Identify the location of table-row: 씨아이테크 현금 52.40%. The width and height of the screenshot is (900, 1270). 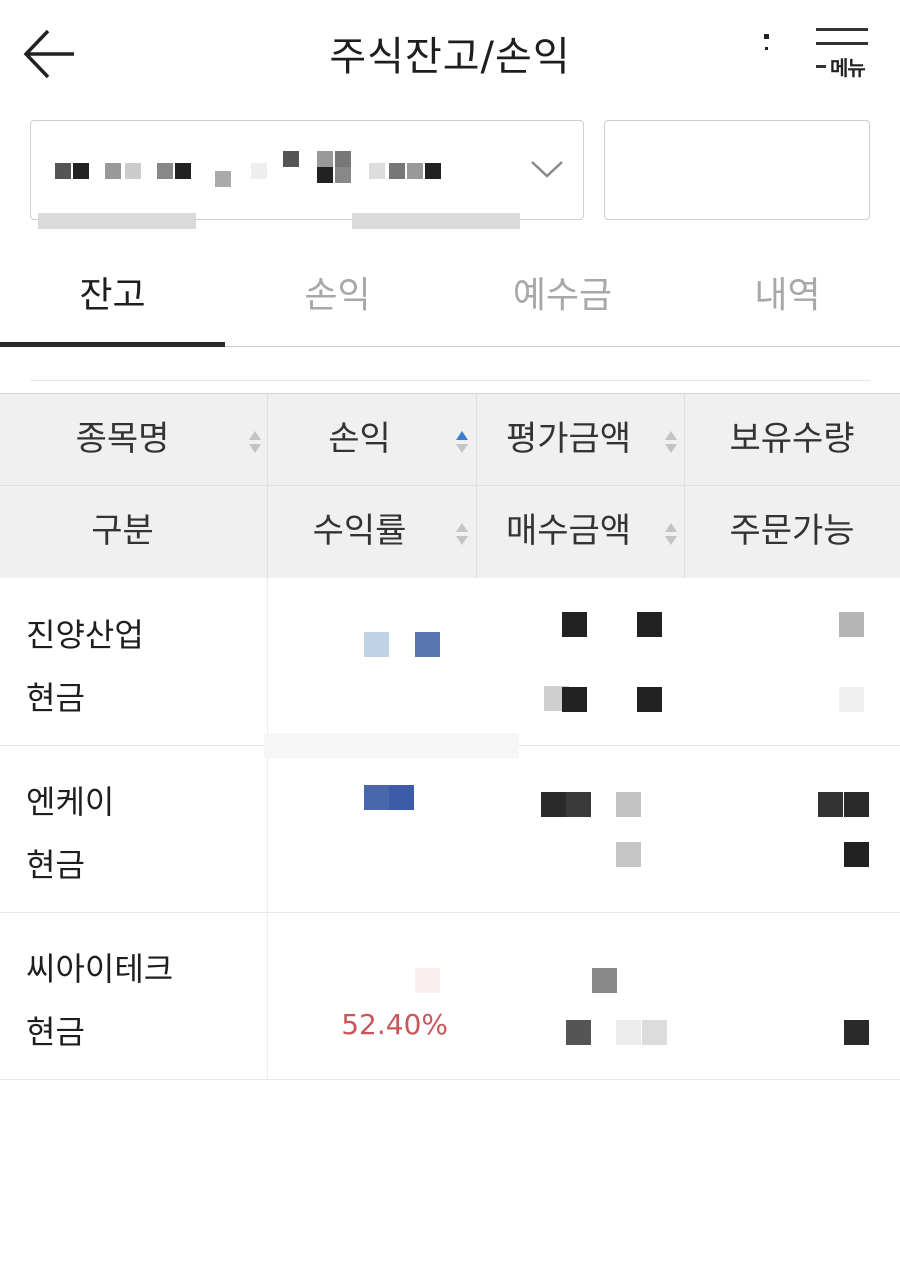
(450, 996).